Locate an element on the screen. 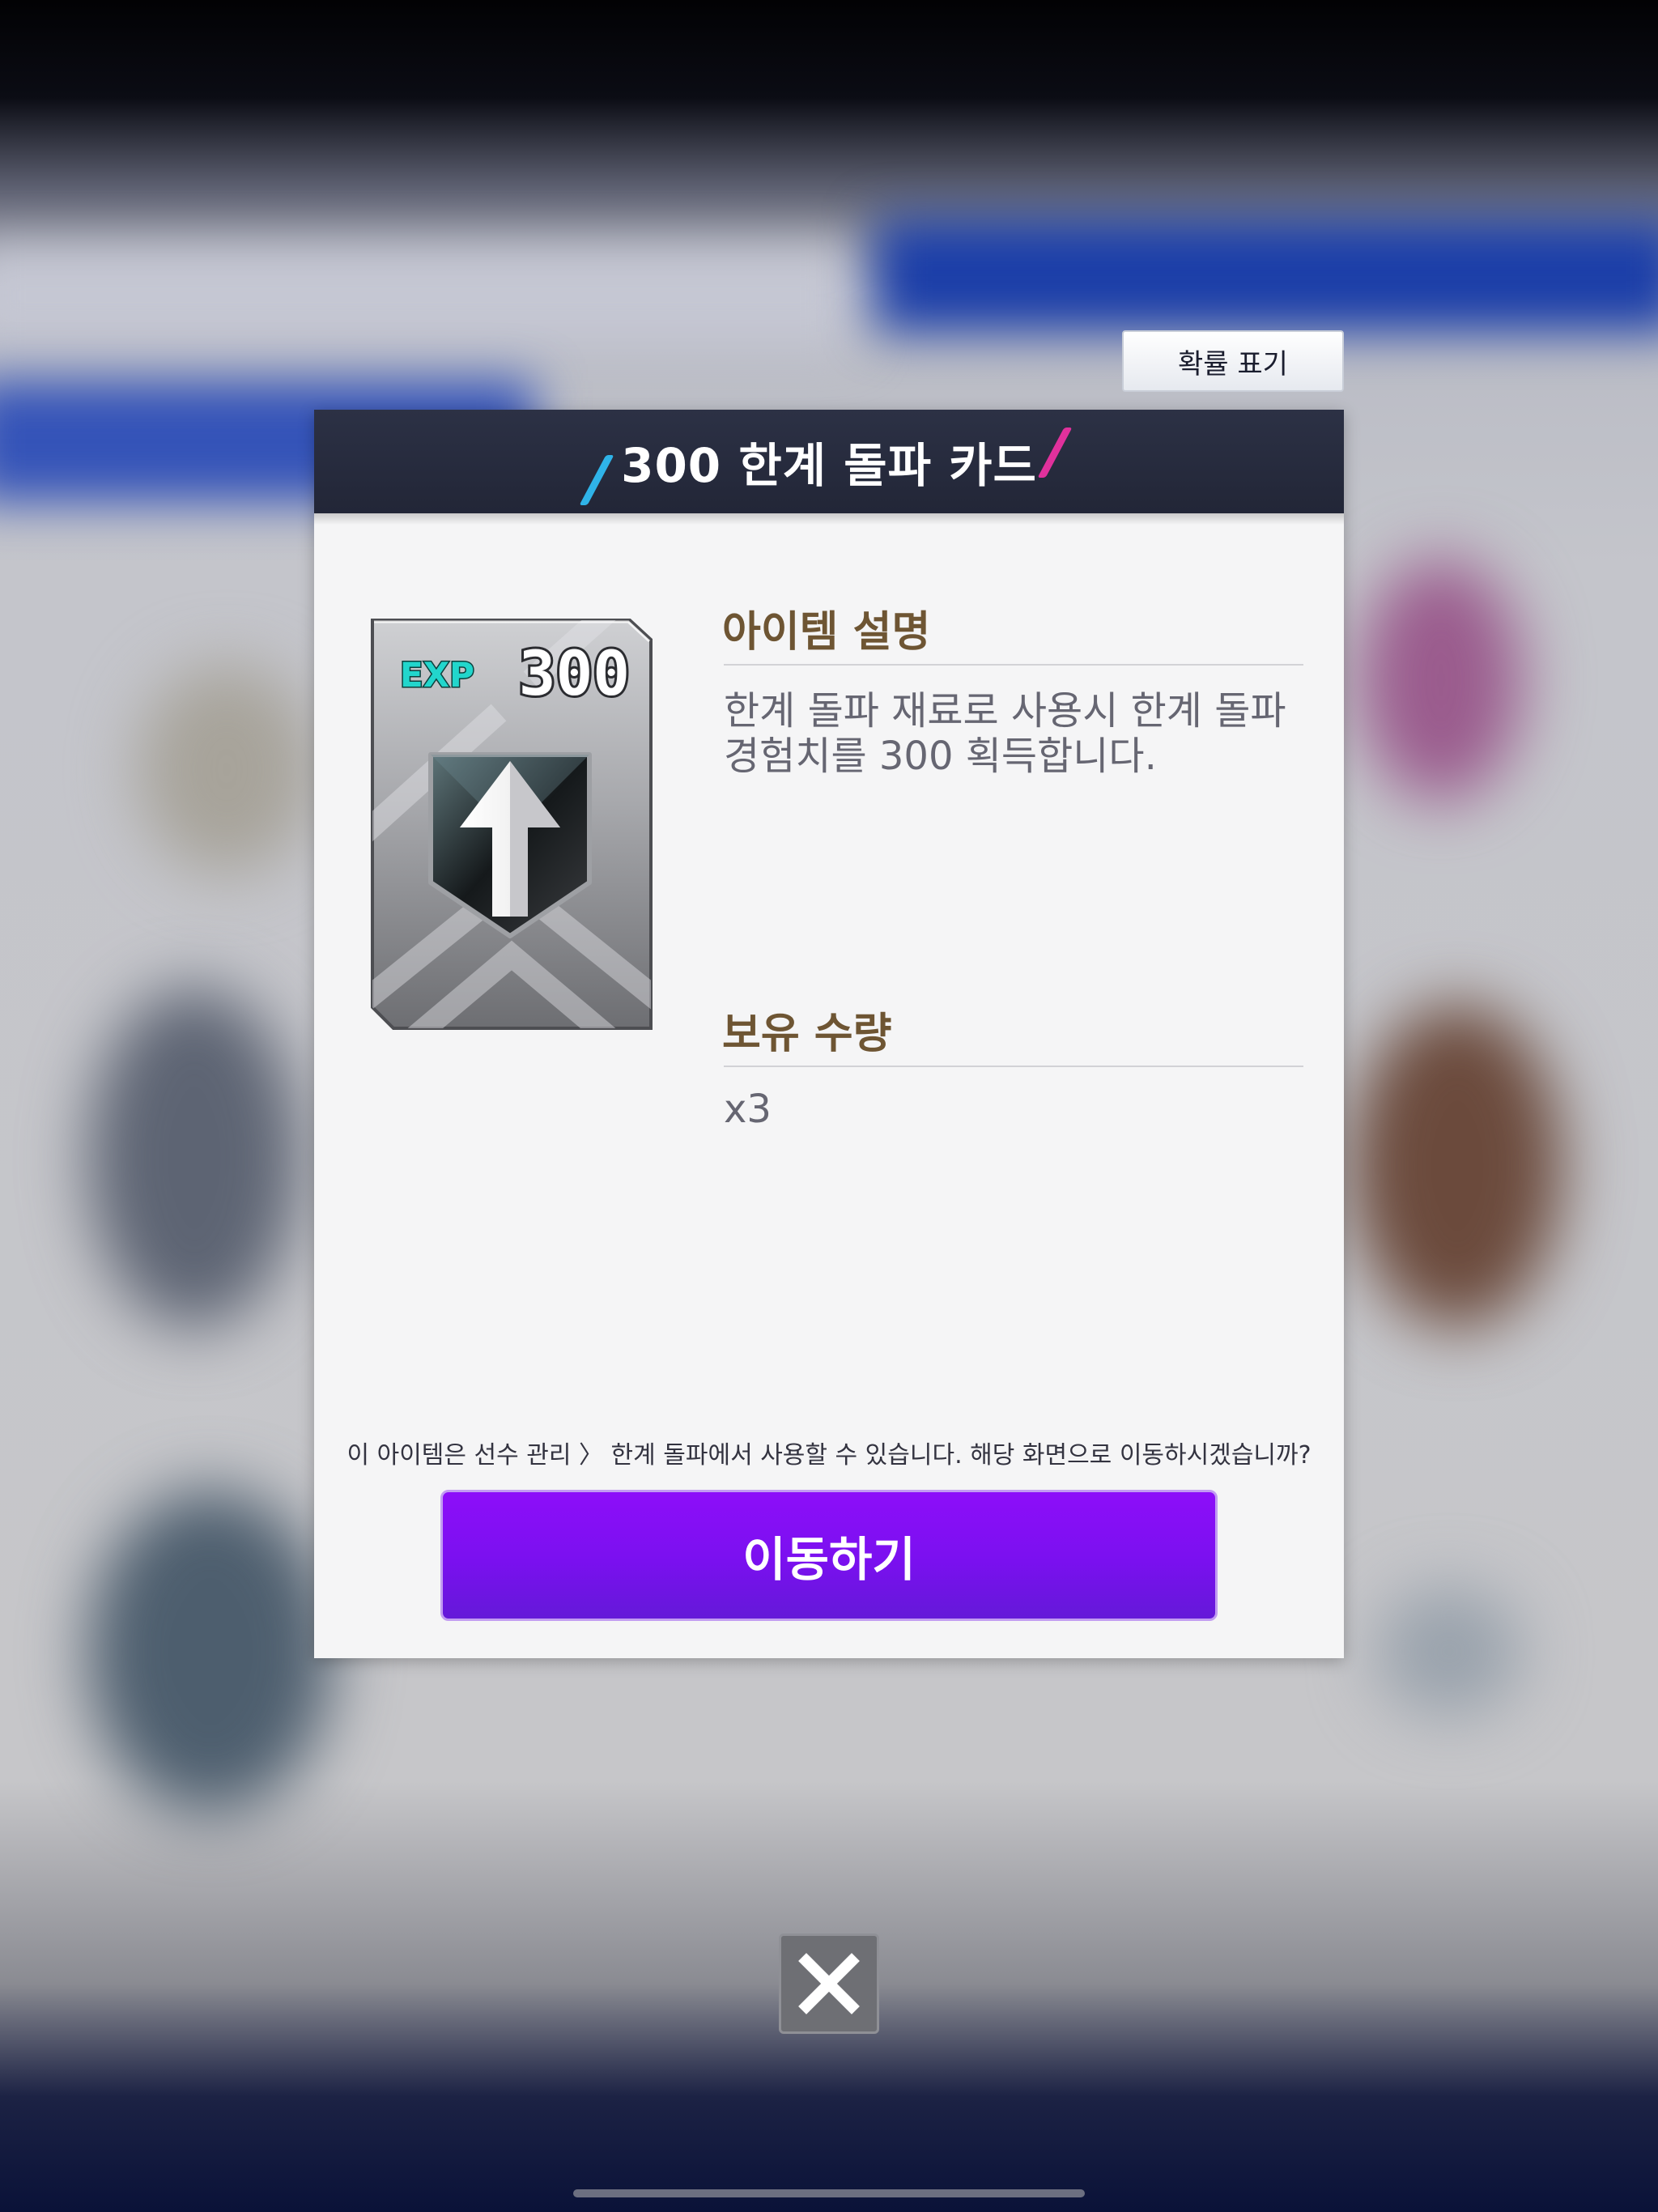  item-card-image: EXP 300 is located at coordinates (511, 824).